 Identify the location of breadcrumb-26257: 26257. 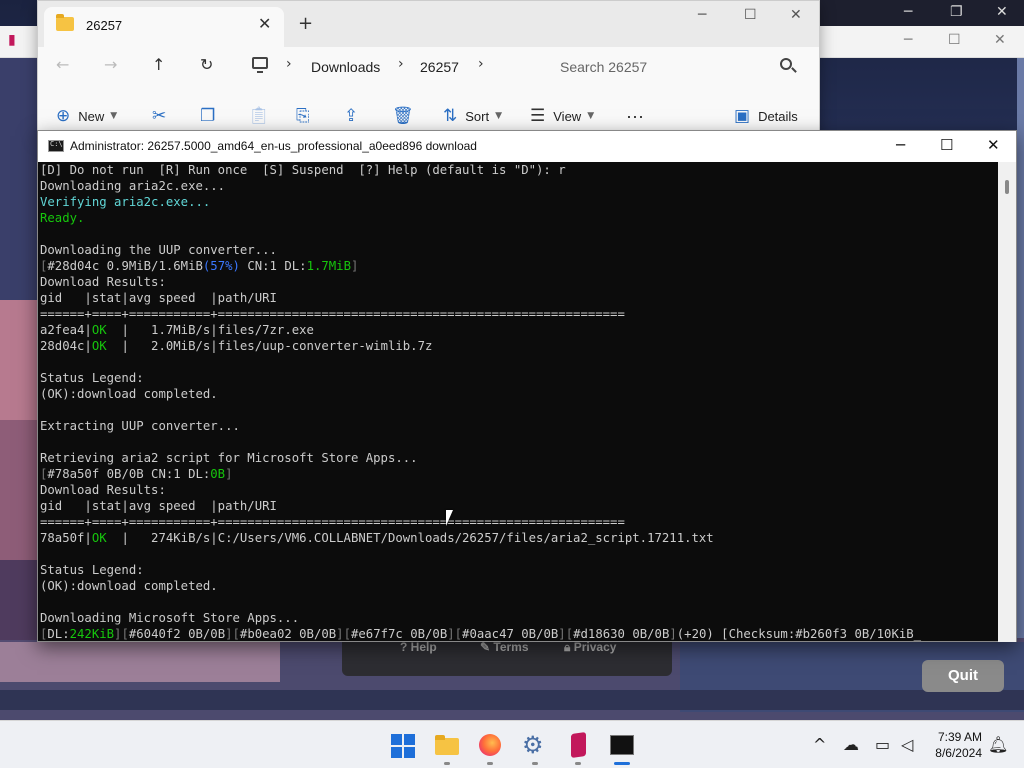
(439, 67).